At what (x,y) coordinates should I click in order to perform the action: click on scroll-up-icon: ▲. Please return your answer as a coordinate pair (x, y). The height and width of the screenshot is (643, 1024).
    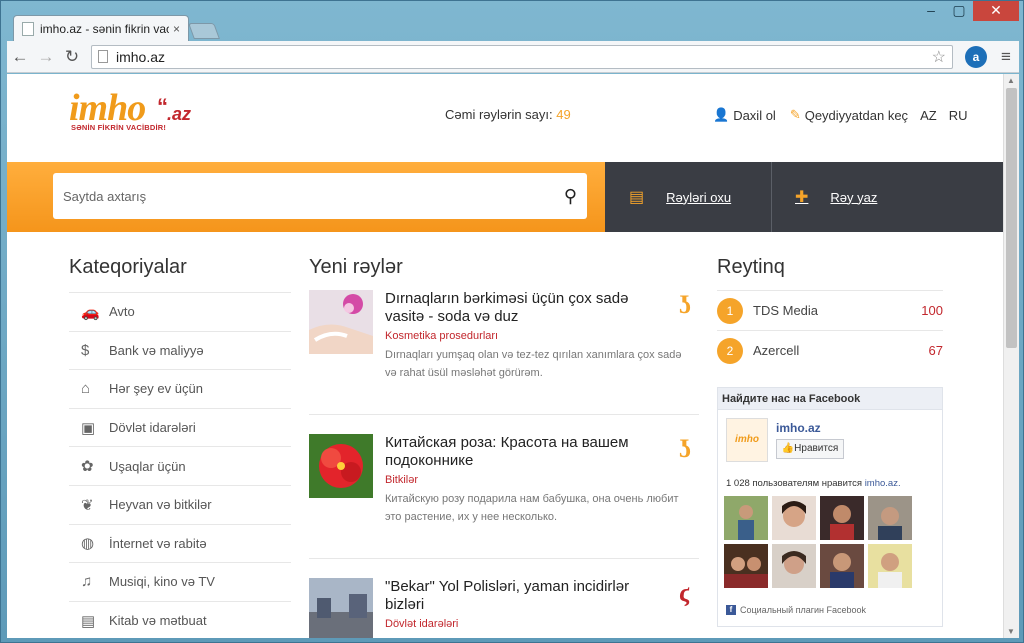
    Looking at the image, I should click on (1011, 80).